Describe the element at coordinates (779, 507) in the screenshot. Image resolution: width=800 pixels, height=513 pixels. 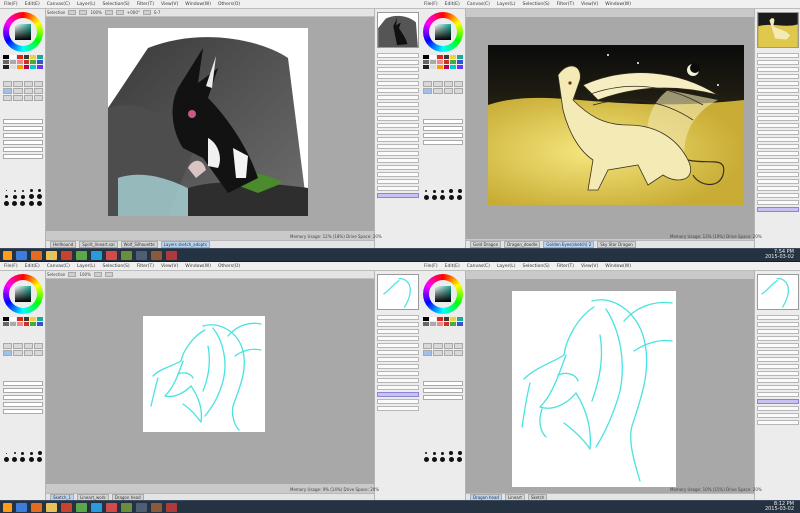
I see `system-clock: 8:12 PM 2015-03-02` at that location.